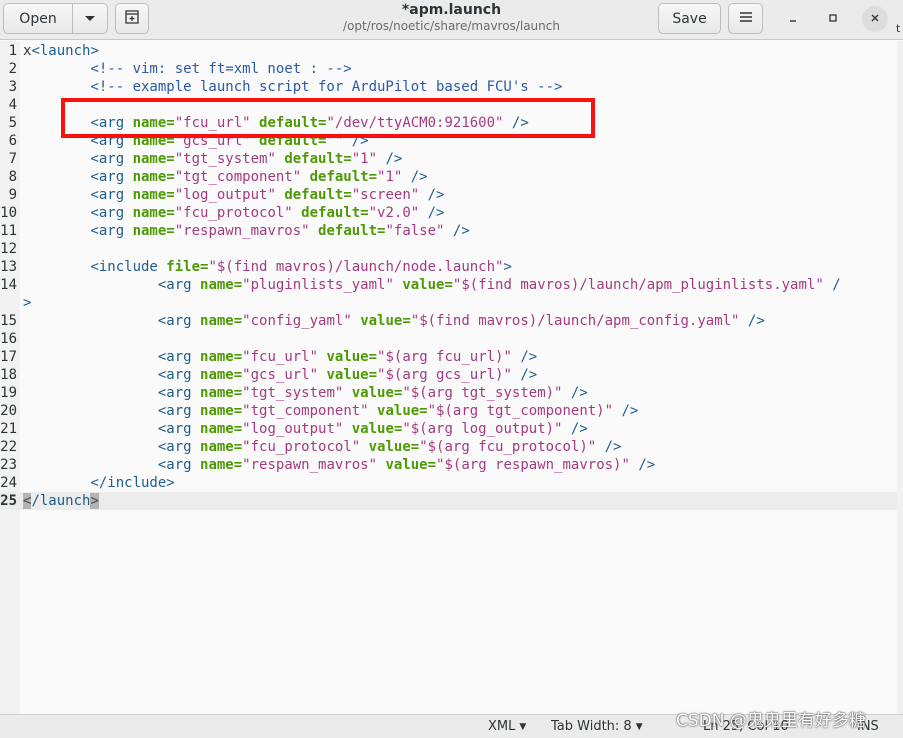  Describe the element at coordinates (875, 19) in the screenshot. I see `close-button` at that location.